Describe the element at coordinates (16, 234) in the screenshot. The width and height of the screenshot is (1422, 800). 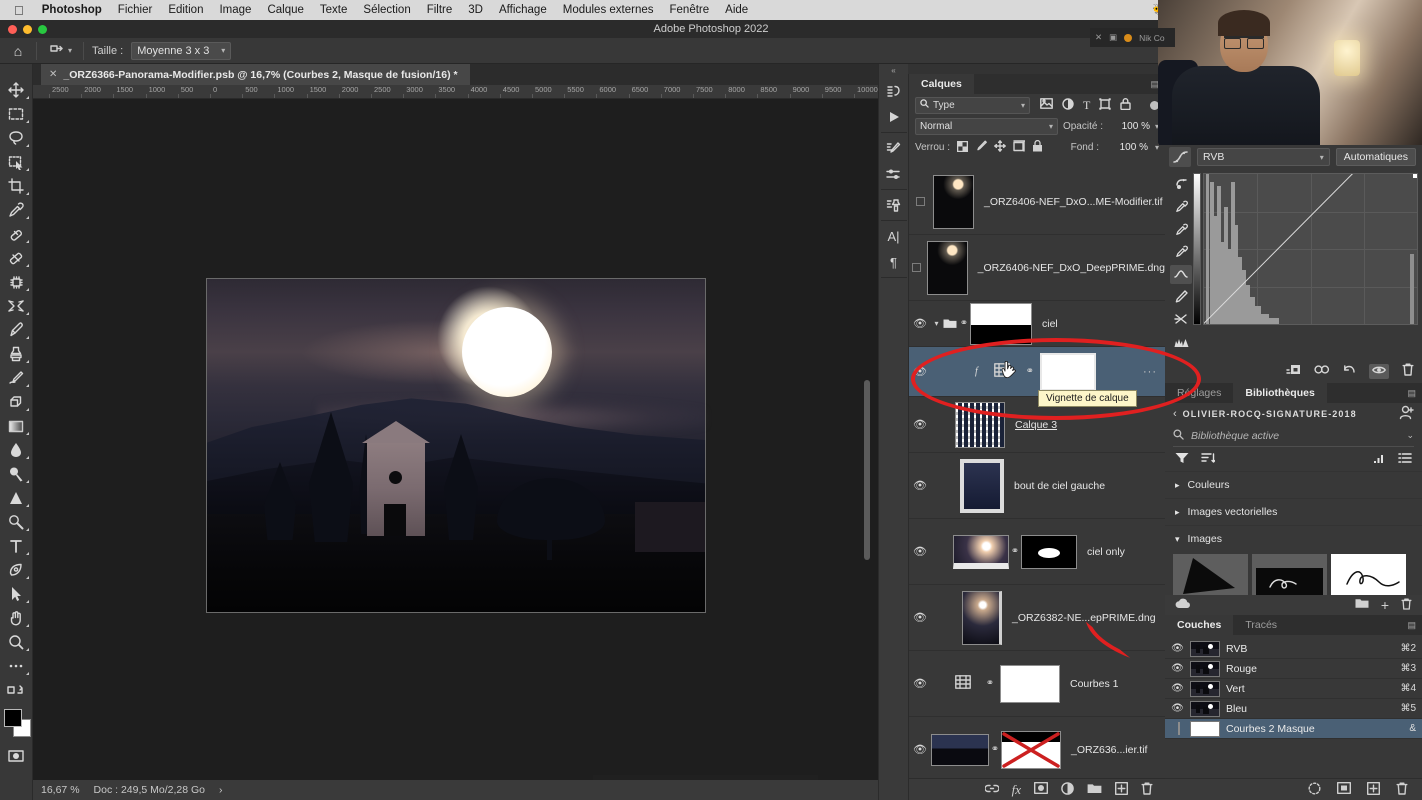
I see `healing-icon` at that location.